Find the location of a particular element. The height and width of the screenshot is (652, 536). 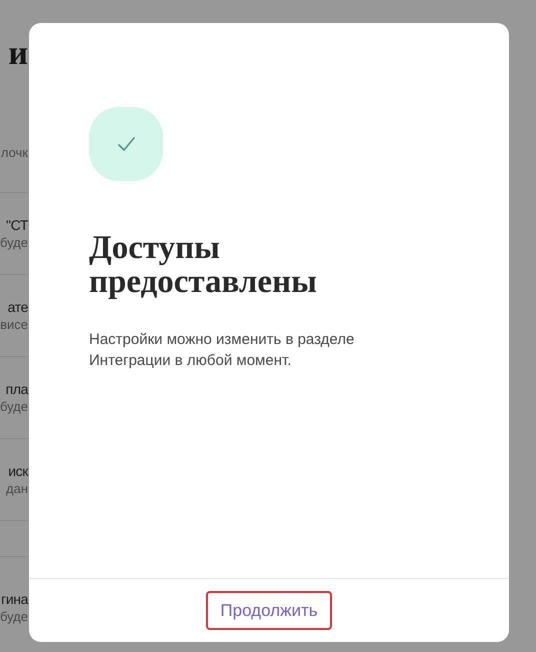

dialog-message: Настройки можно изменить в разделе Интеграции в любой момент. is located at coordinates (222, 350).